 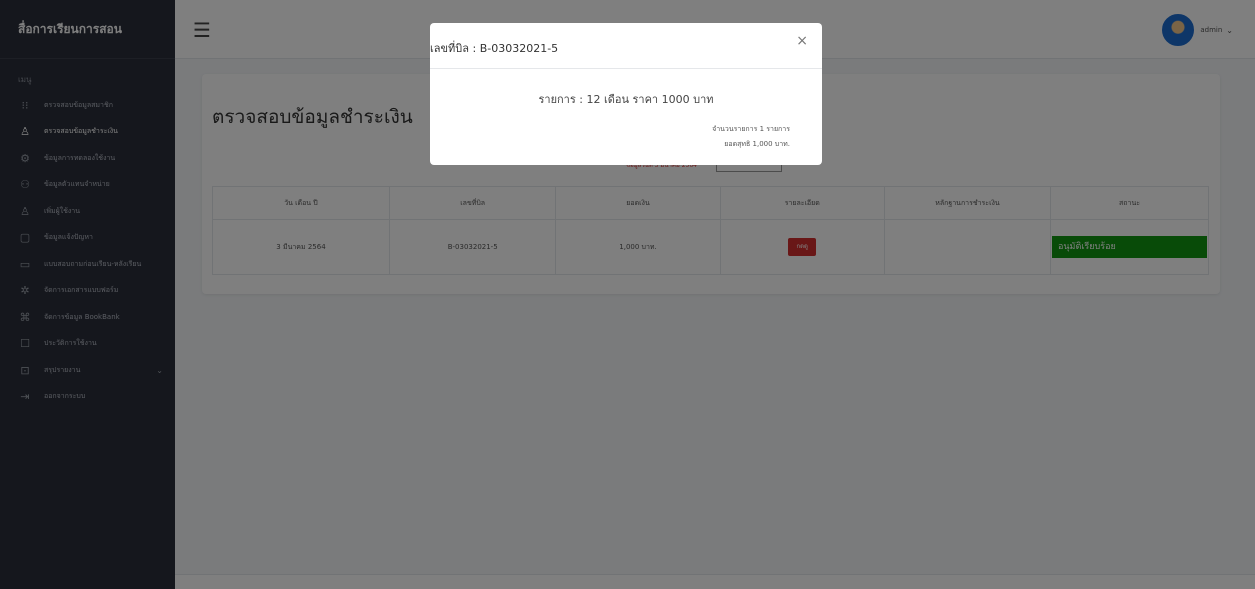 What do you see at coordinates (494, 48) in the screenshot?
I see `modal-title: เลขที่บิล : B-03032021-5` at bounding box center [494, 48].